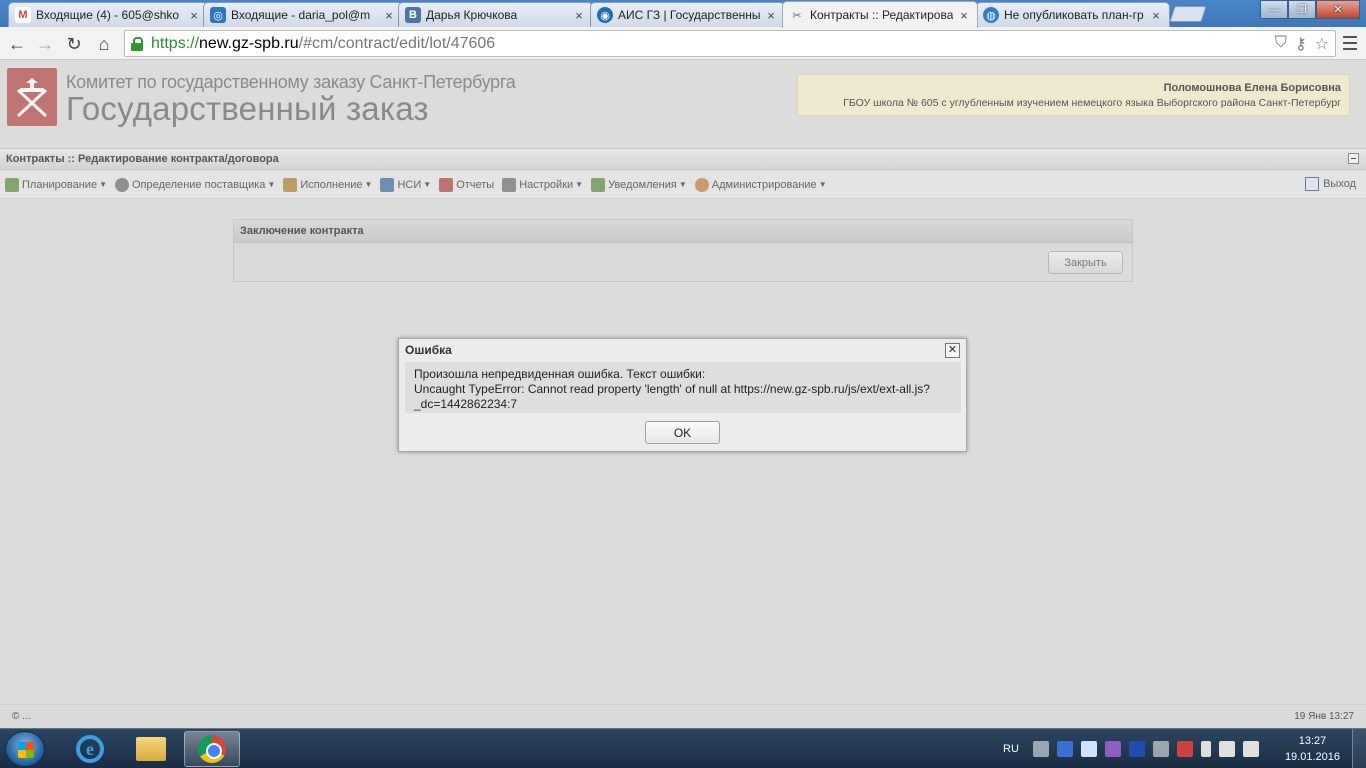 The width and height of the screenshot is (1366, 768). I want to click on new-tab-button, so click(1188, 14).